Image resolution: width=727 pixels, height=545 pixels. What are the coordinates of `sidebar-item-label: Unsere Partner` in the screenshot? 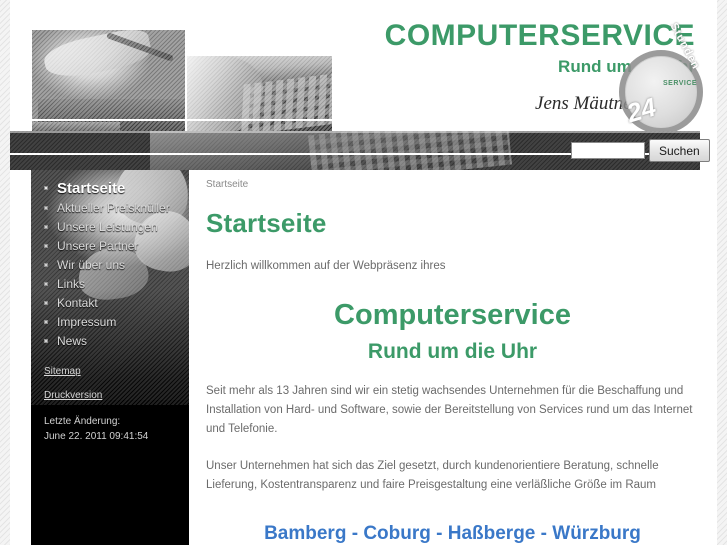 It's located at (110, 246).